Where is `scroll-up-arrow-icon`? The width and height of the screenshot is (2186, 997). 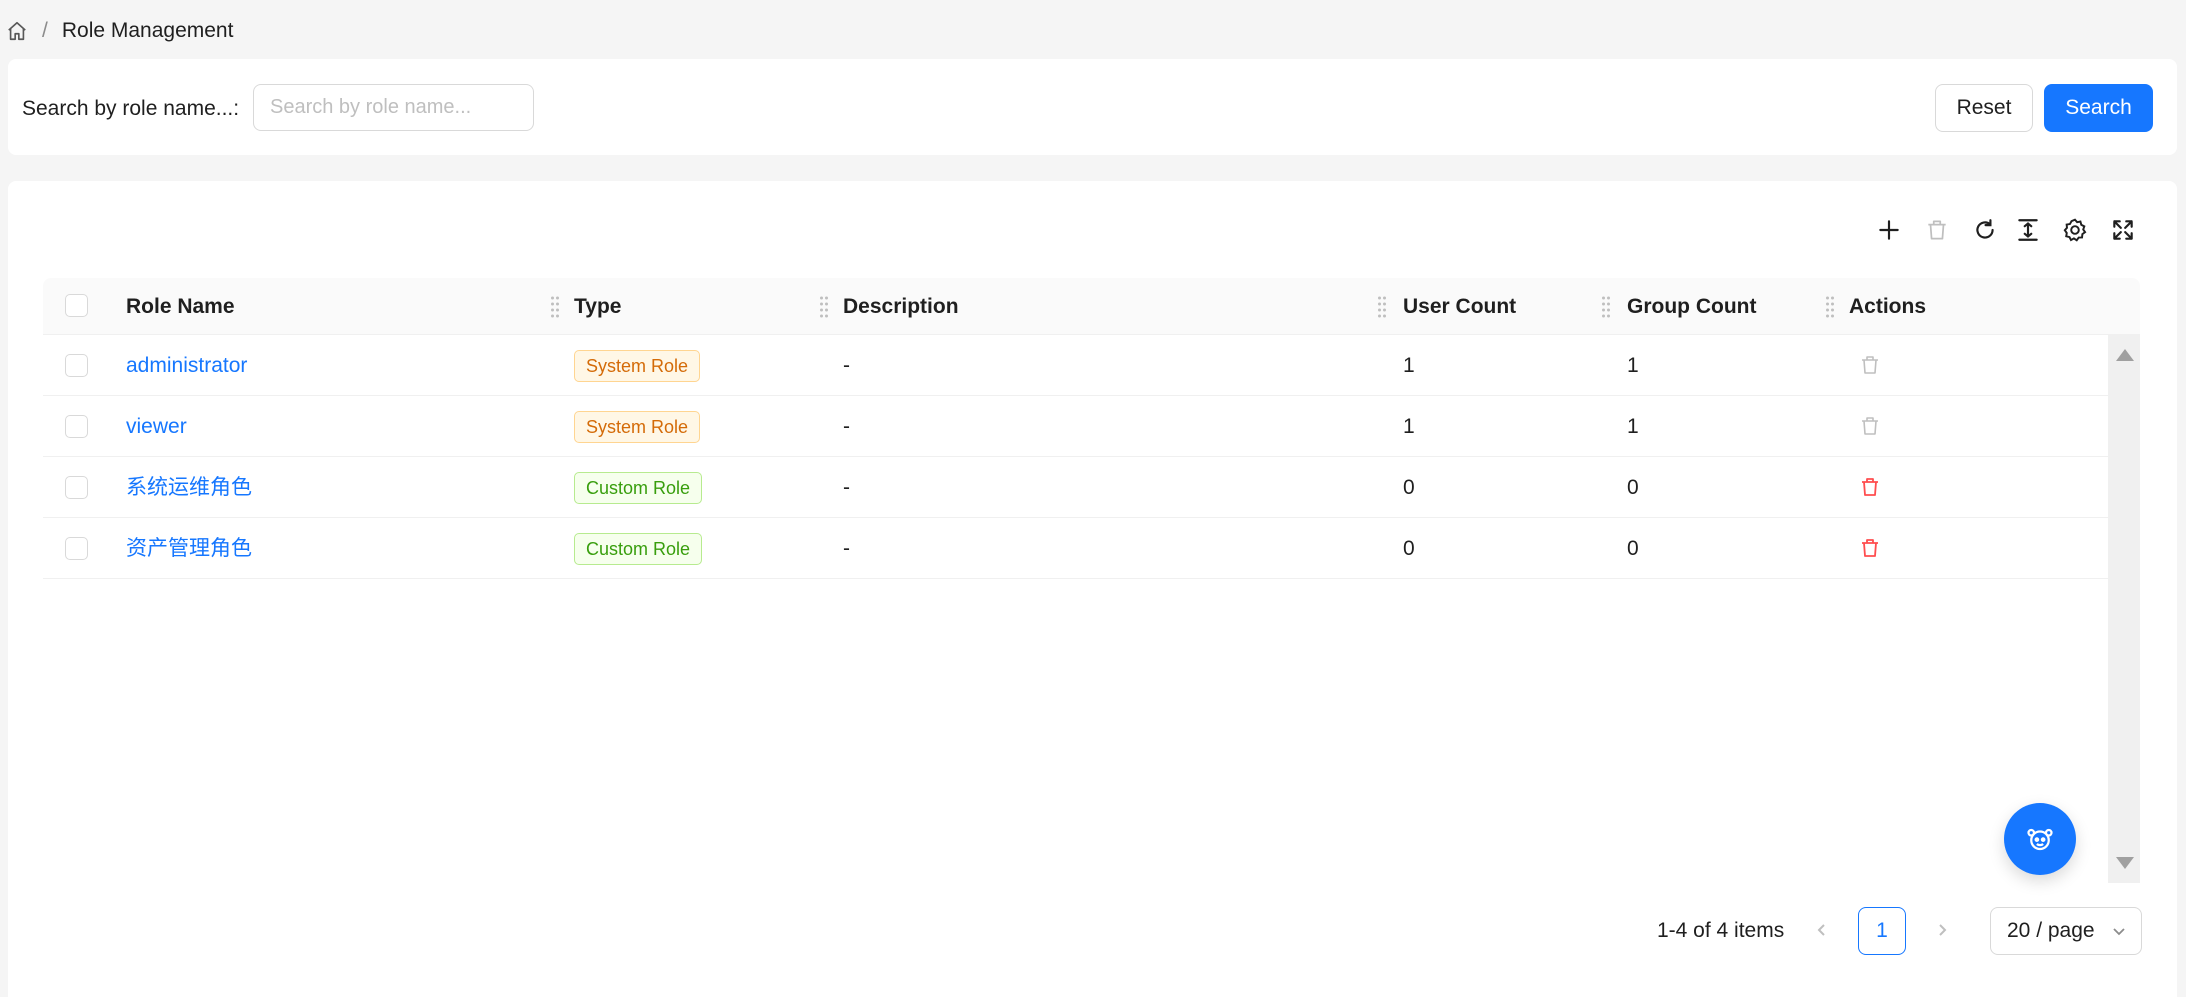
scroll-up-arrow-icon is located at coordinates (2125, 355).